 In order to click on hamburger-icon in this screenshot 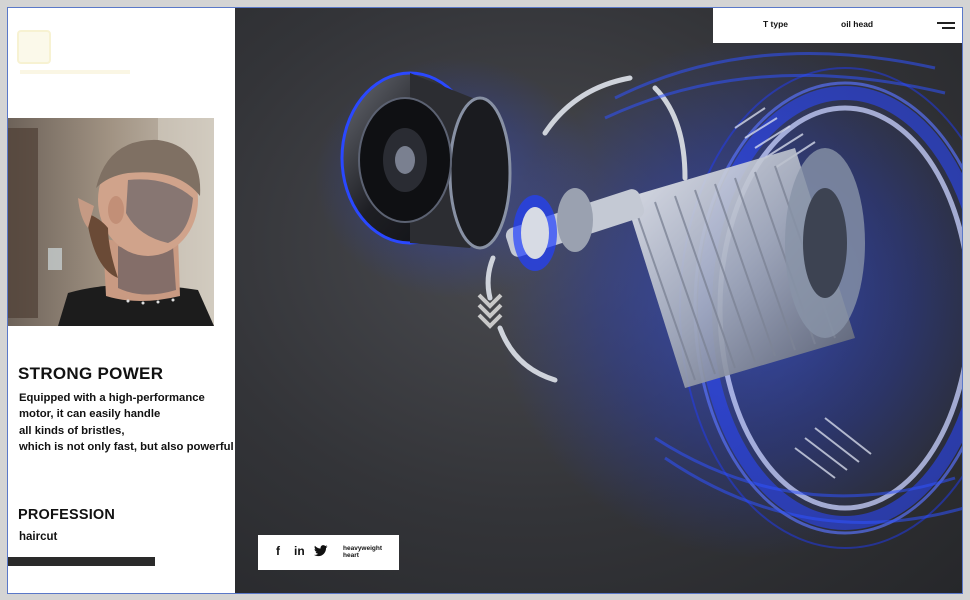, I will do `click(946, 26)`.